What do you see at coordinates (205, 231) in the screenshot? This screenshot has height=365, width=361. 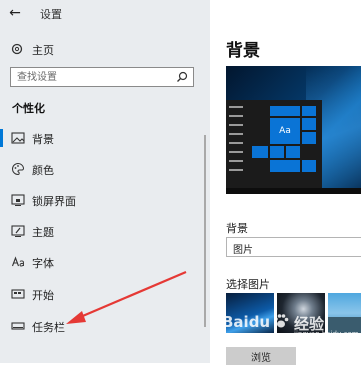 I see `sidebar-scrollbar` at bounding box center [205, 231].